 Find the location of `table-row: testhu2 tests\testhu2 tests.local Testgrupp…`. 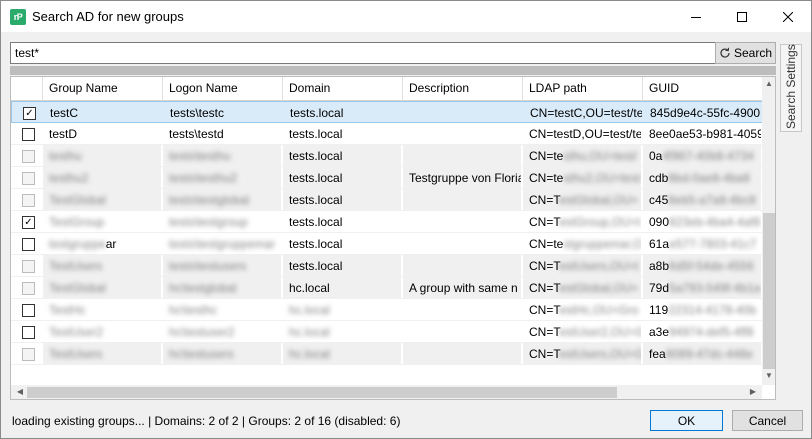

table-row: testhu2 tests\testhu2 tests.local Testgrupp… is located at coordinates (387, 178).